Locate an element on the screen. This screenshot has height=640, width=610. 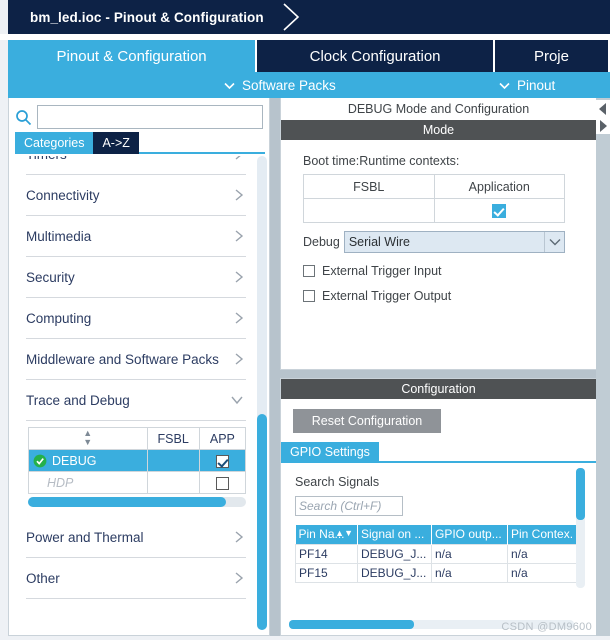
panel-title: DEBUG Mode and Configuration is located at coordinates (438, 109).